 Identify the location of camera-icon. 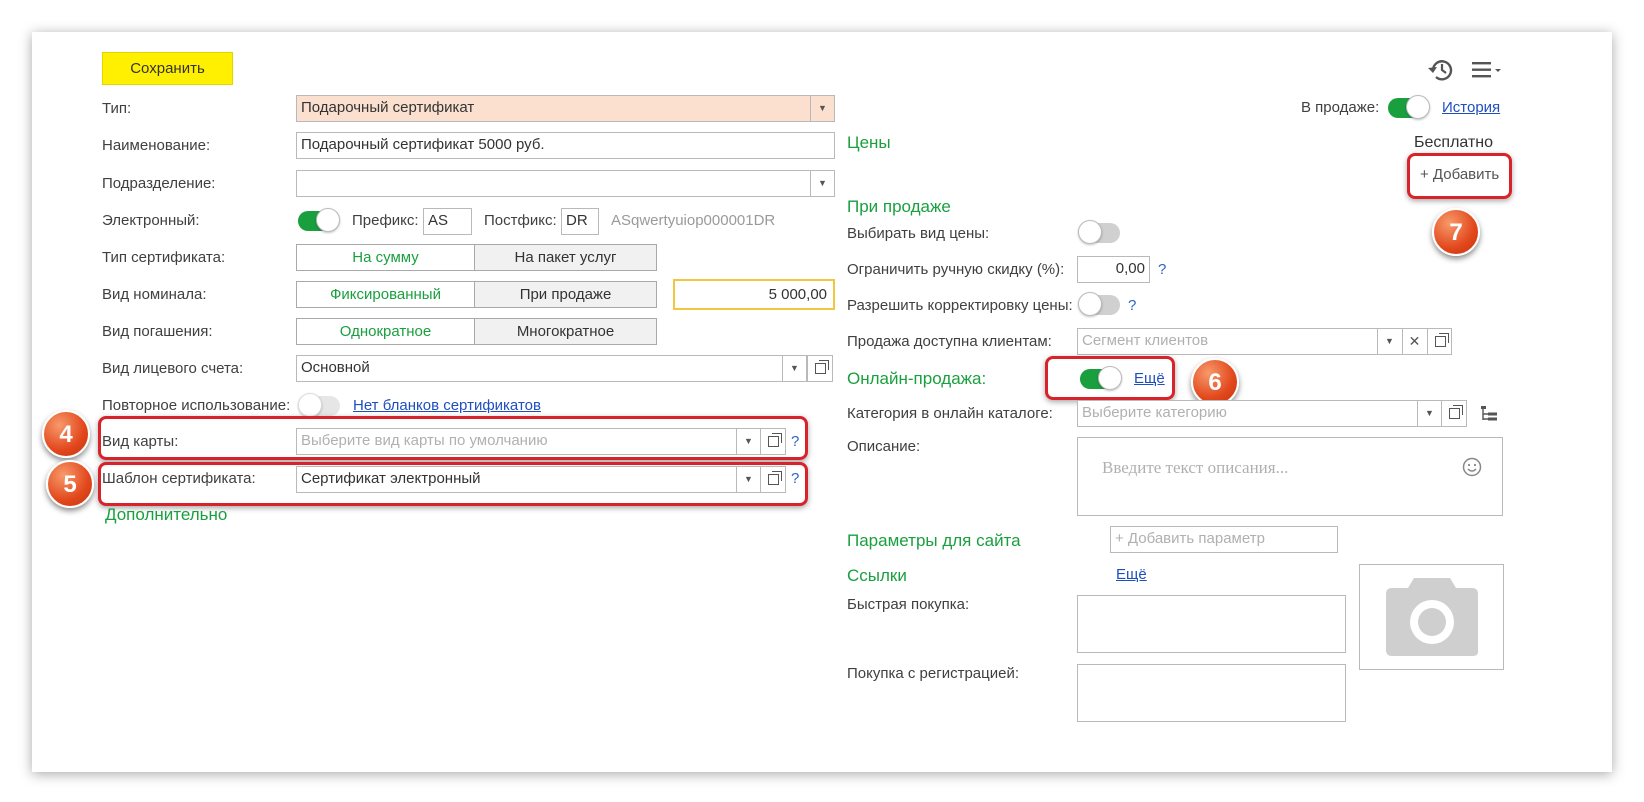
(1432, 617).